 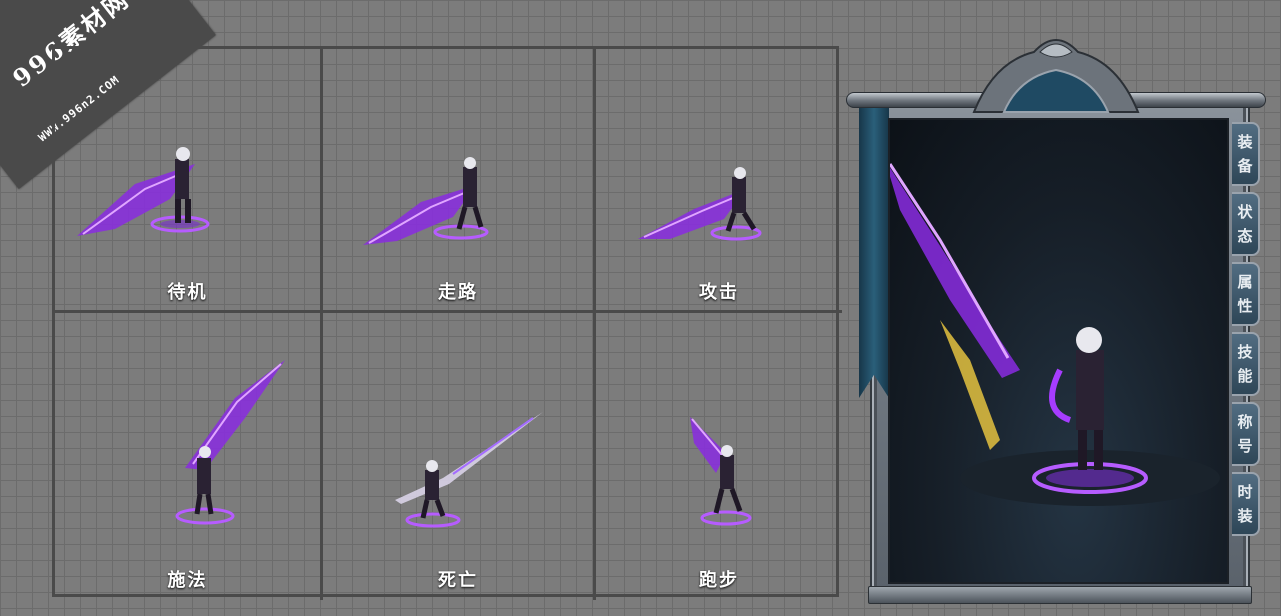 I want to click on animation-cell-death: 死亡, so click(x=459, y=456).